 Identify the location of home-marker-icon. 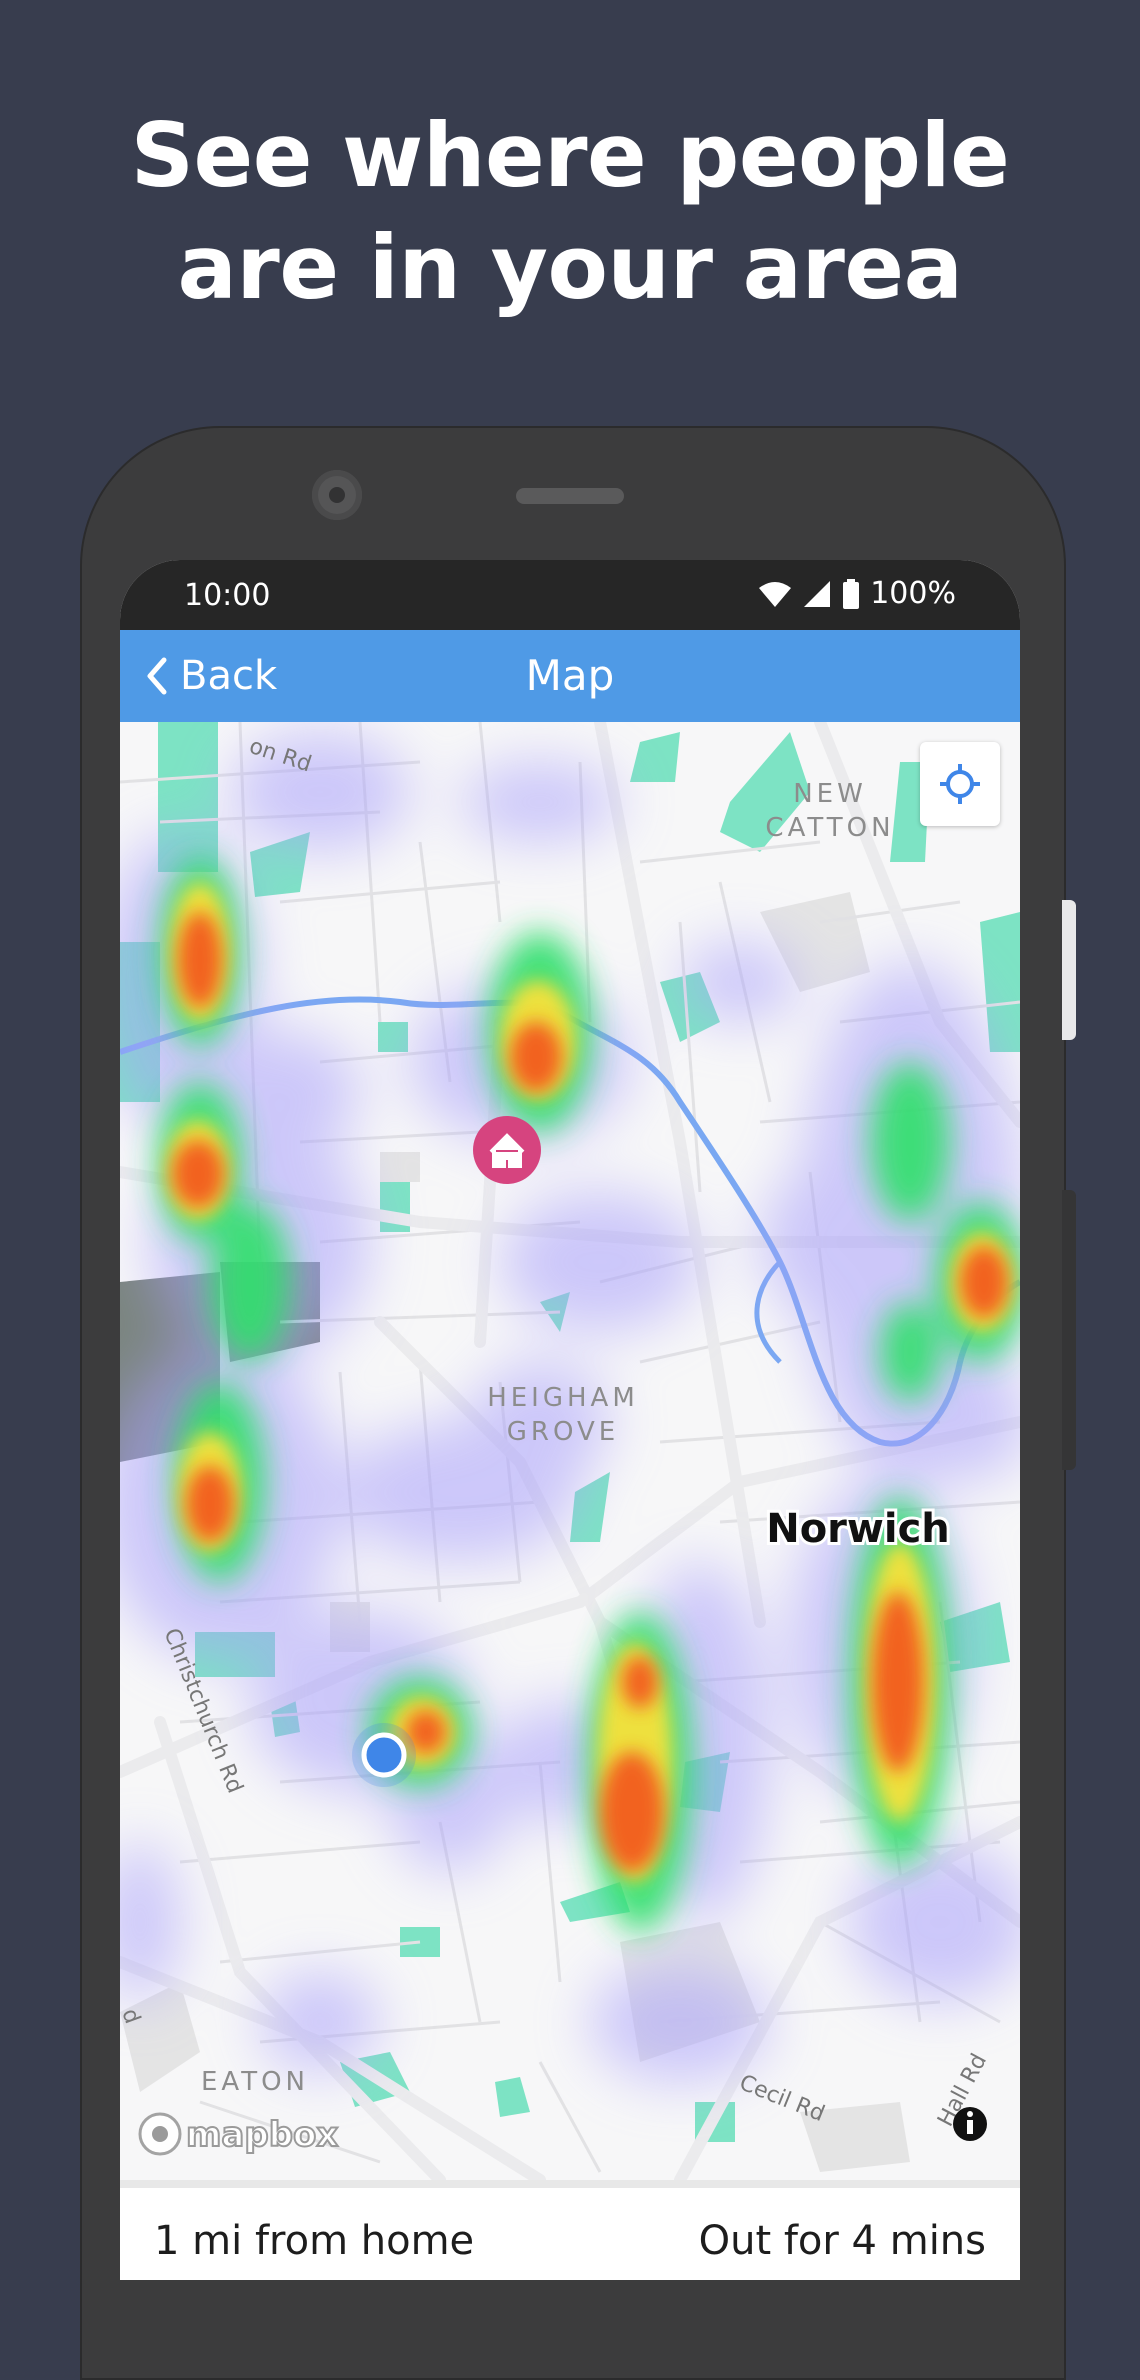
(507, 1150).